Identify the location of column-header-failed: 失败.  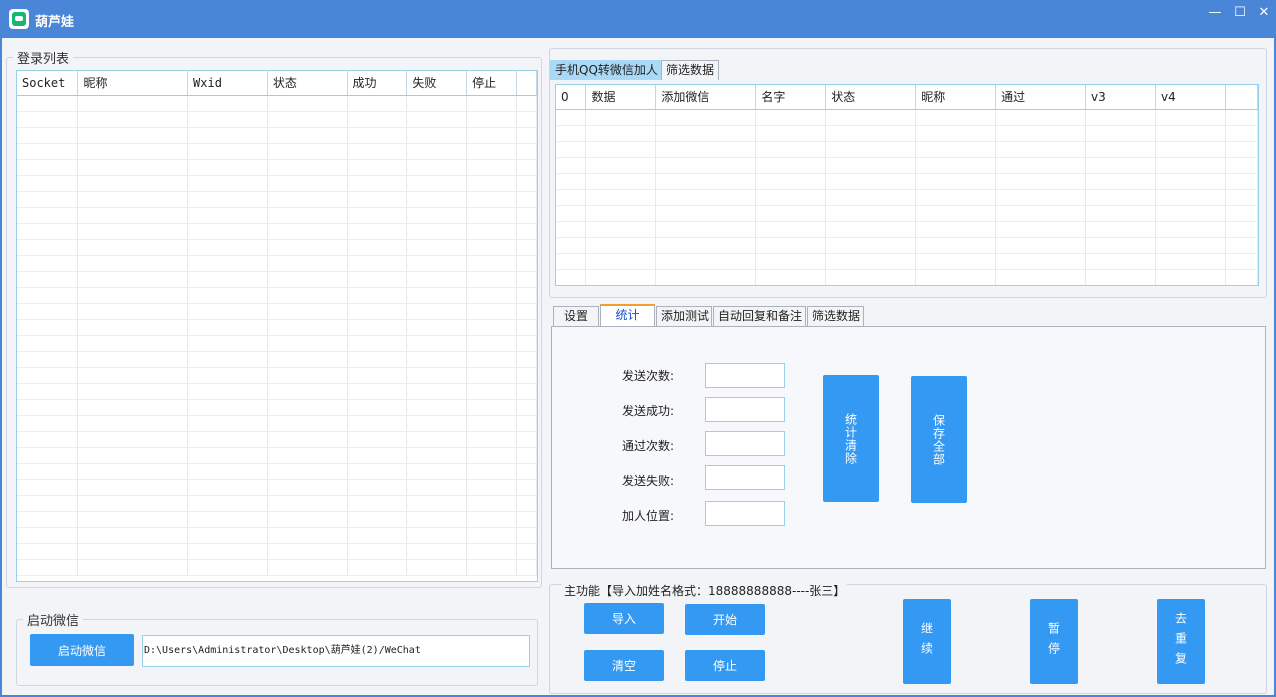
(437, 83).